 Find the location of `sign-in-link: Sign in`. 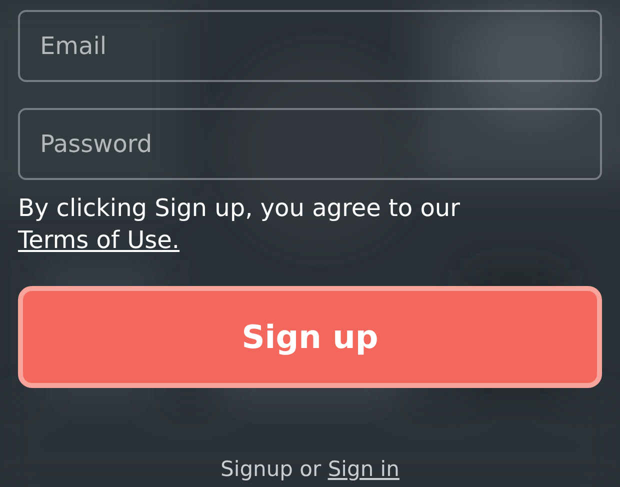

sign-in-link: Sign in is located at coordinates (364, 469).